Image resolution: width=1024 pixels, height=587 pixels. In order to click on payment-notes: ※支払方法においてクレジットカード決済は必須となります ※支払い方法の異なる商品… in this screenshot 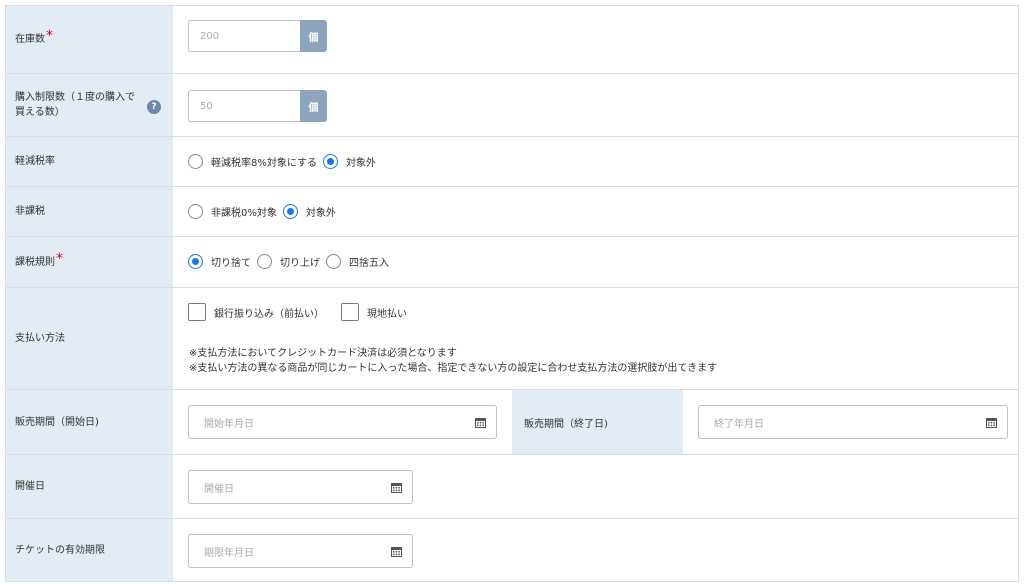, I will do `click(453, 361)`.